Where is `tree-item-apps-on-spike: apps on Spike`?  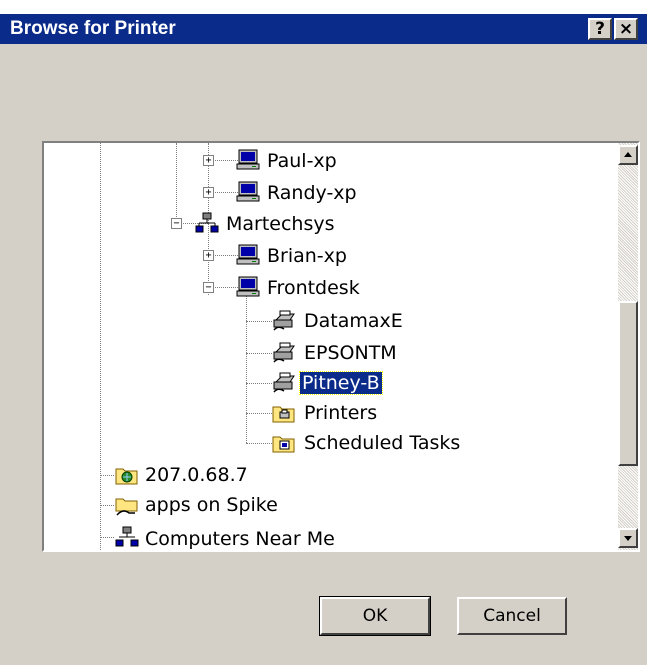 tree-item-apps-on-spike: apps on Spike is located at coordinates (211, 505).